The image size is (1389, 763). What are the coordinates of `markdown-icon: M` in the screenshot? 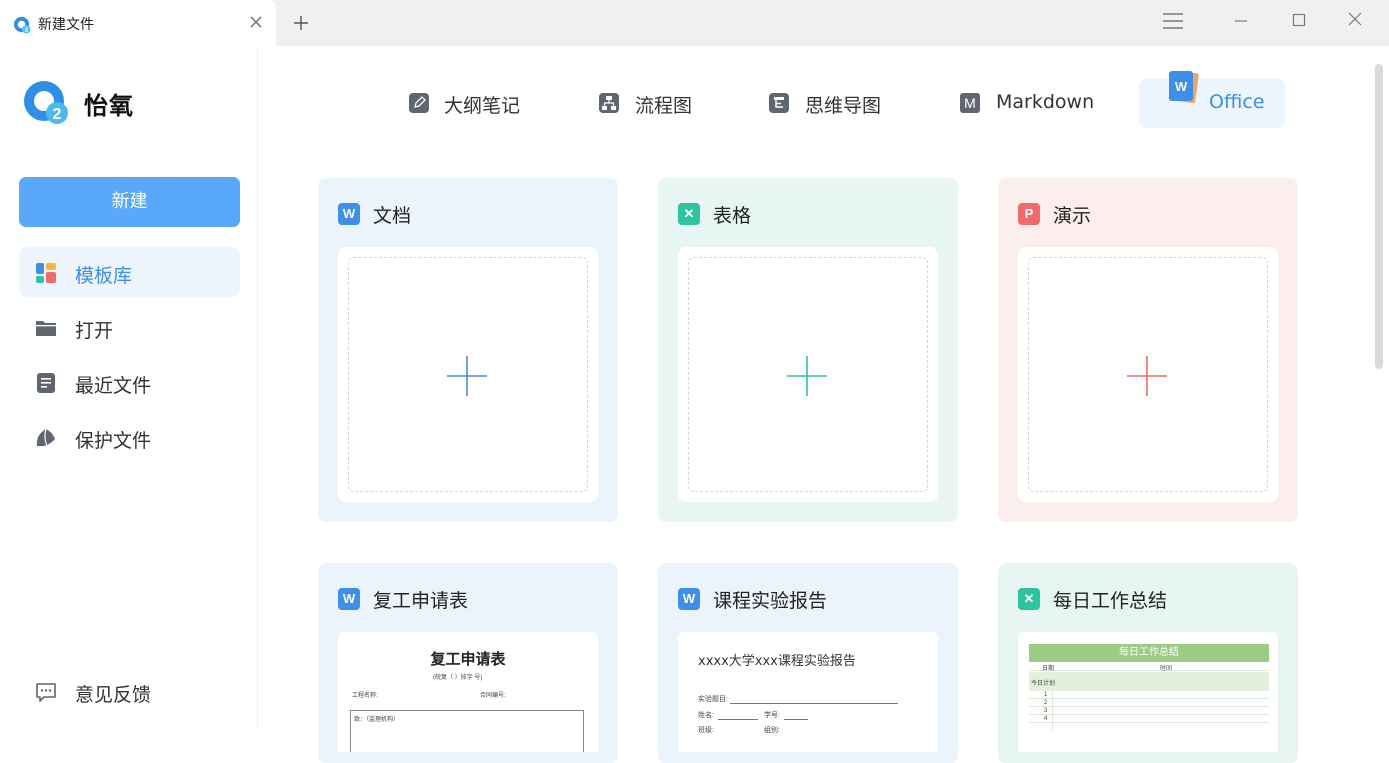 It's located at (970, 103).